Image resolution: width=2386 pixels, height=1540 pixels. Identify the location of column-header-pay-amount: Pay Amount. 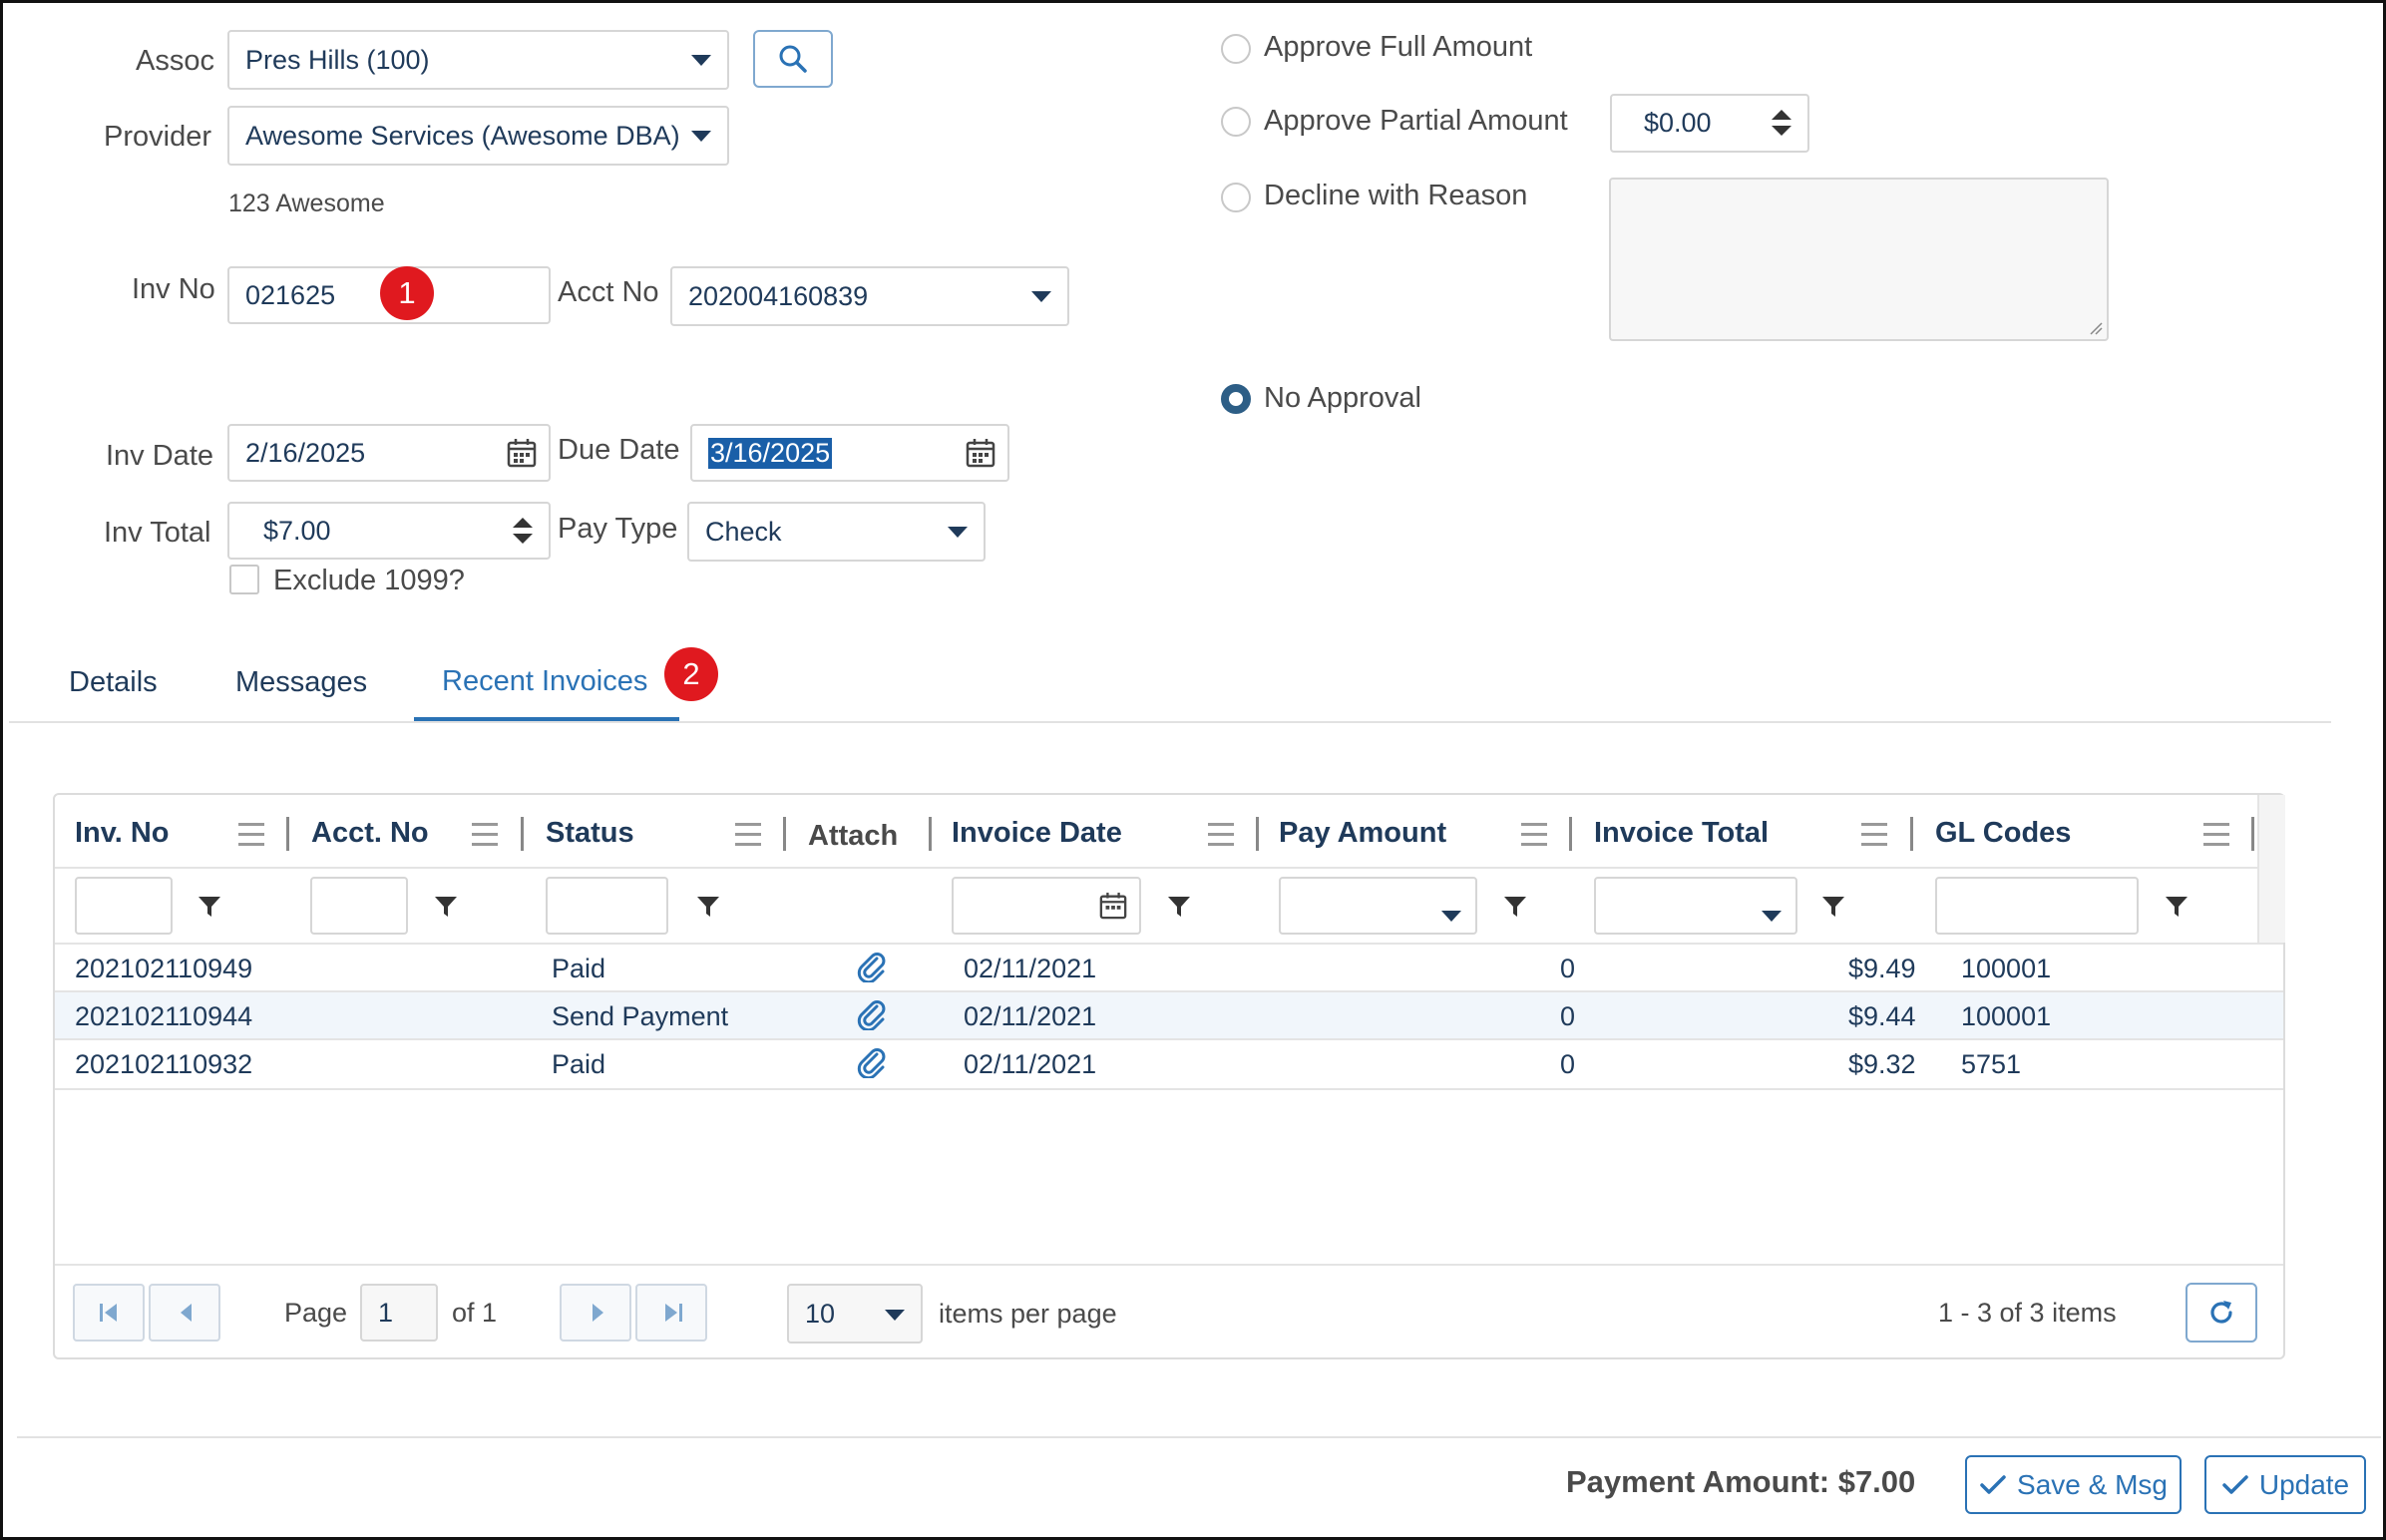
(1362, 833).